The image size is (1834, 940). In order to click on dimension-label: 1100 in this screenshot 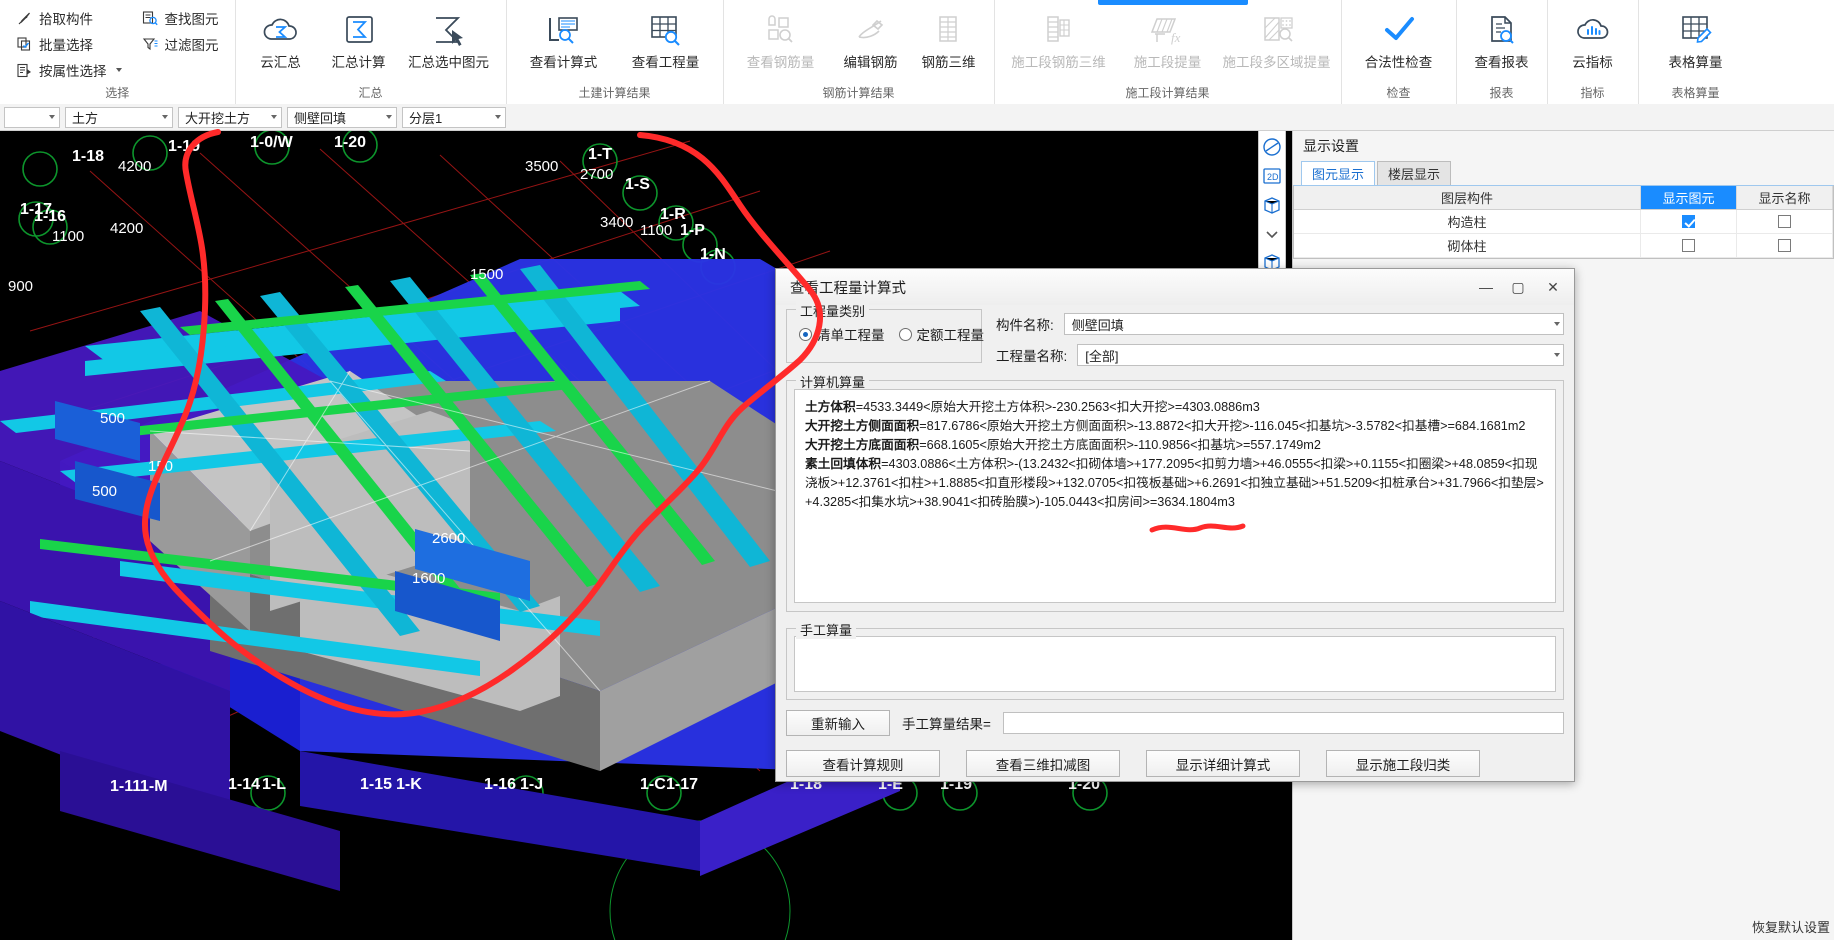, I will do `click(68, 236)`.